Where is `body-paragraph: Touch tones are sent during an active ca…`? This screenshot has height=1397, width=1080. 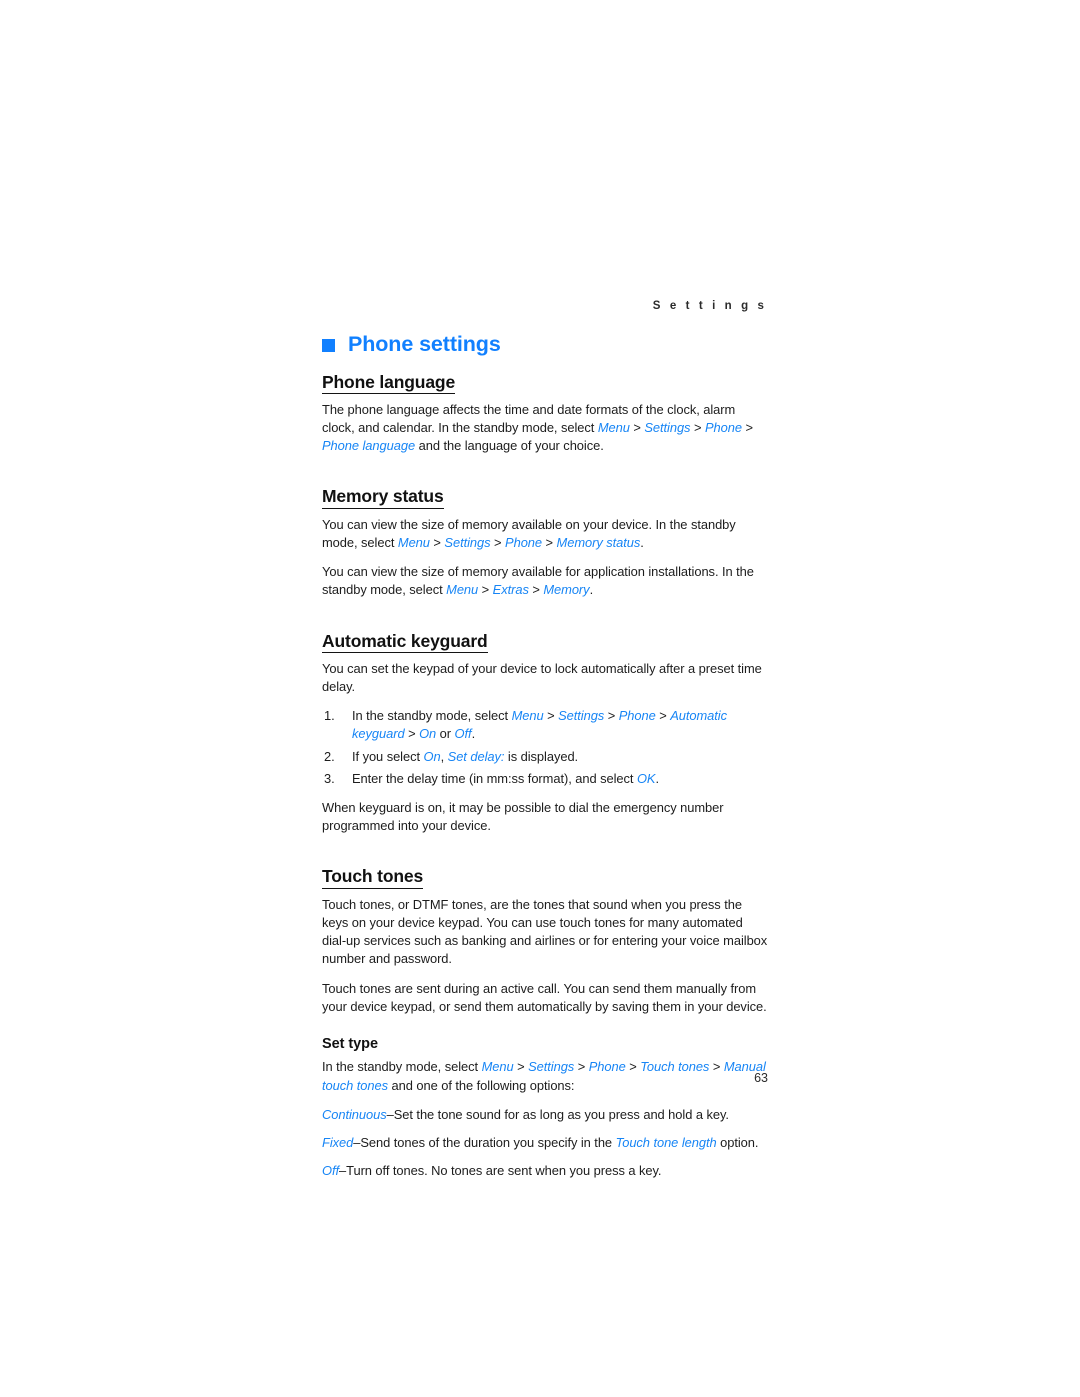
body-paragraph: Touch tones are sent during an active ca… is located at coordinates (545, 998).